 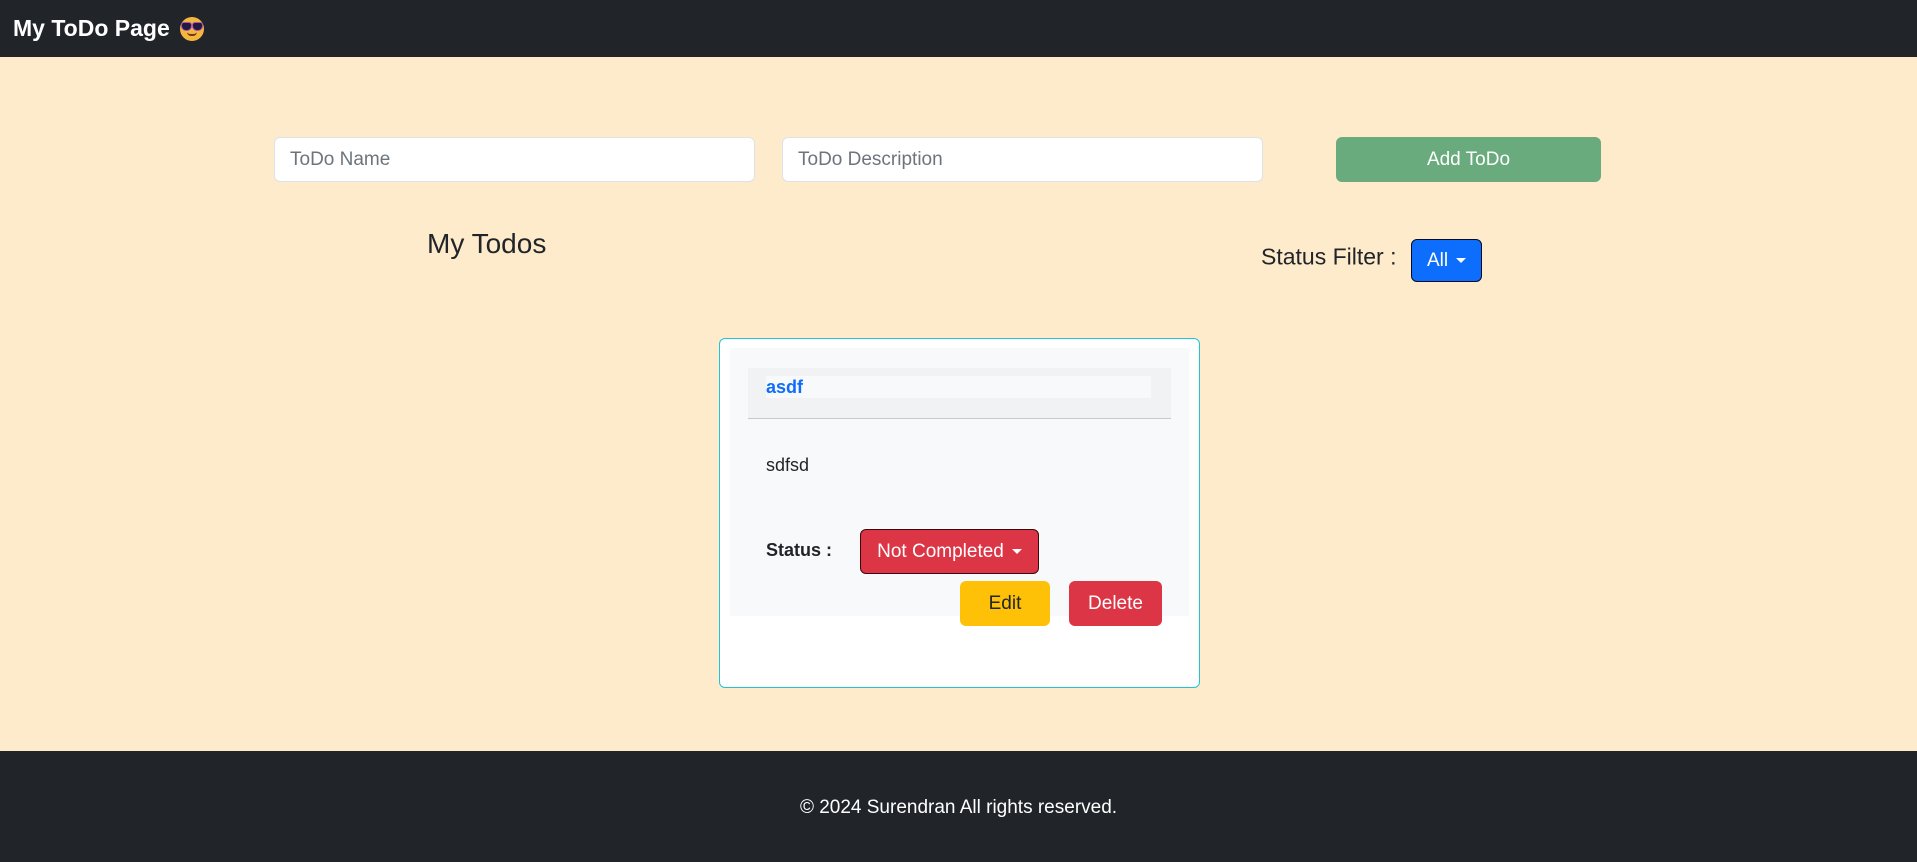 What do you see at coordinates (1468, 159) in the screenshot?
I see `add-todo-button: Add ToDo` at bounding box center [1468, 159].